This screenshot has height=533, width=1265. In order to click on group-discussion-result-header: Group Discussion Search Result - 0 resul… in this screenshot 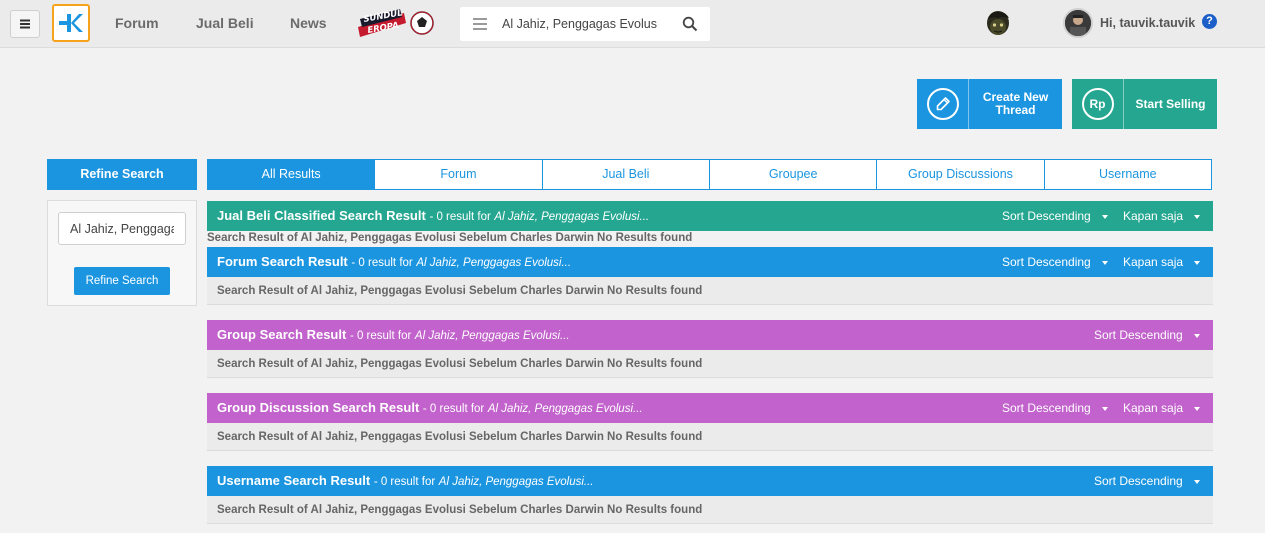, I will do `click(710, 408)`.